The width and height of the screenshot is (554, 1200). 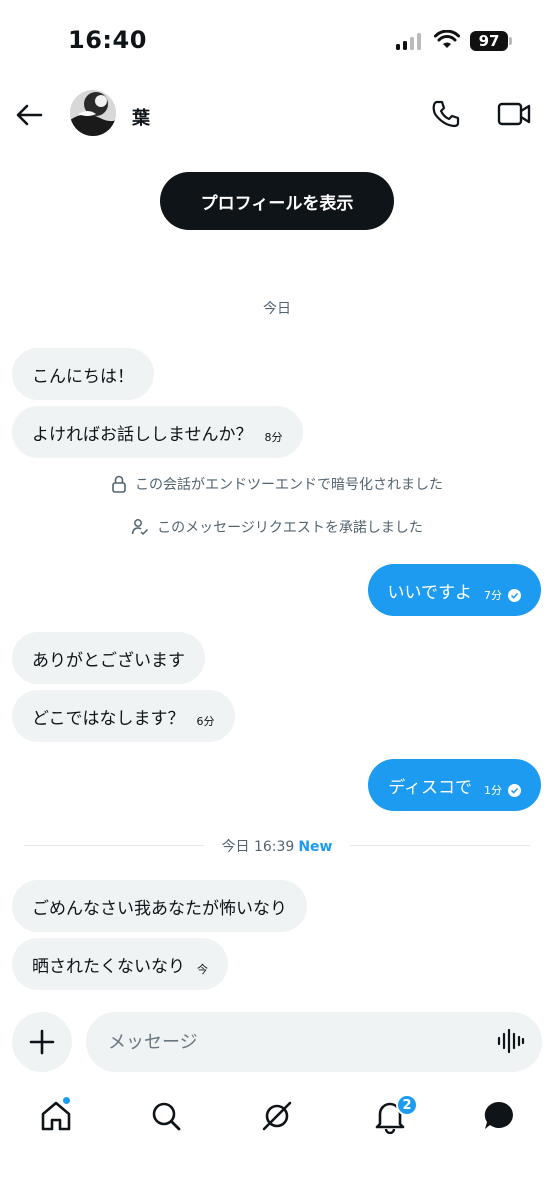 I want to click on message-text: ありがとございます, so click(x=108, y=660).